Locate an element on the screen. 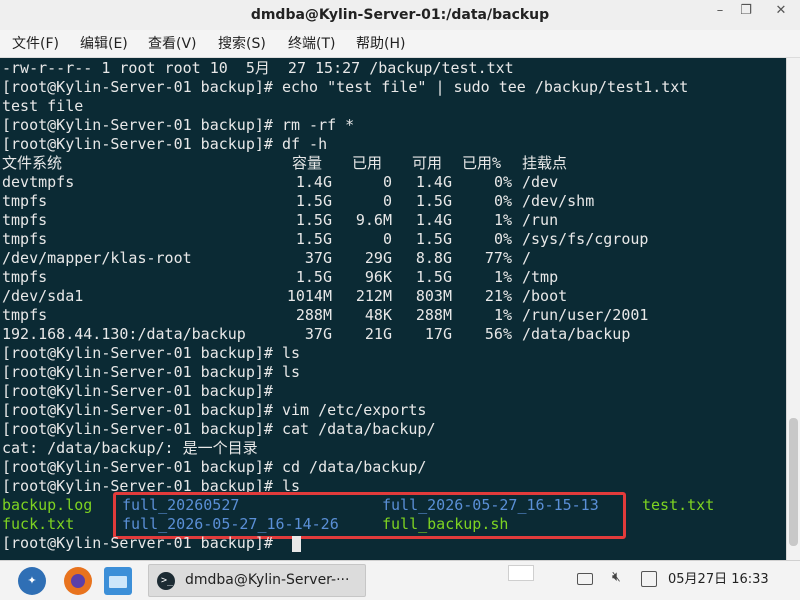 This screenshot has width=800, height=600. taskbar-terminal-label: dmdba@Kylin-Server-··· is located at coordinates (267, 580).